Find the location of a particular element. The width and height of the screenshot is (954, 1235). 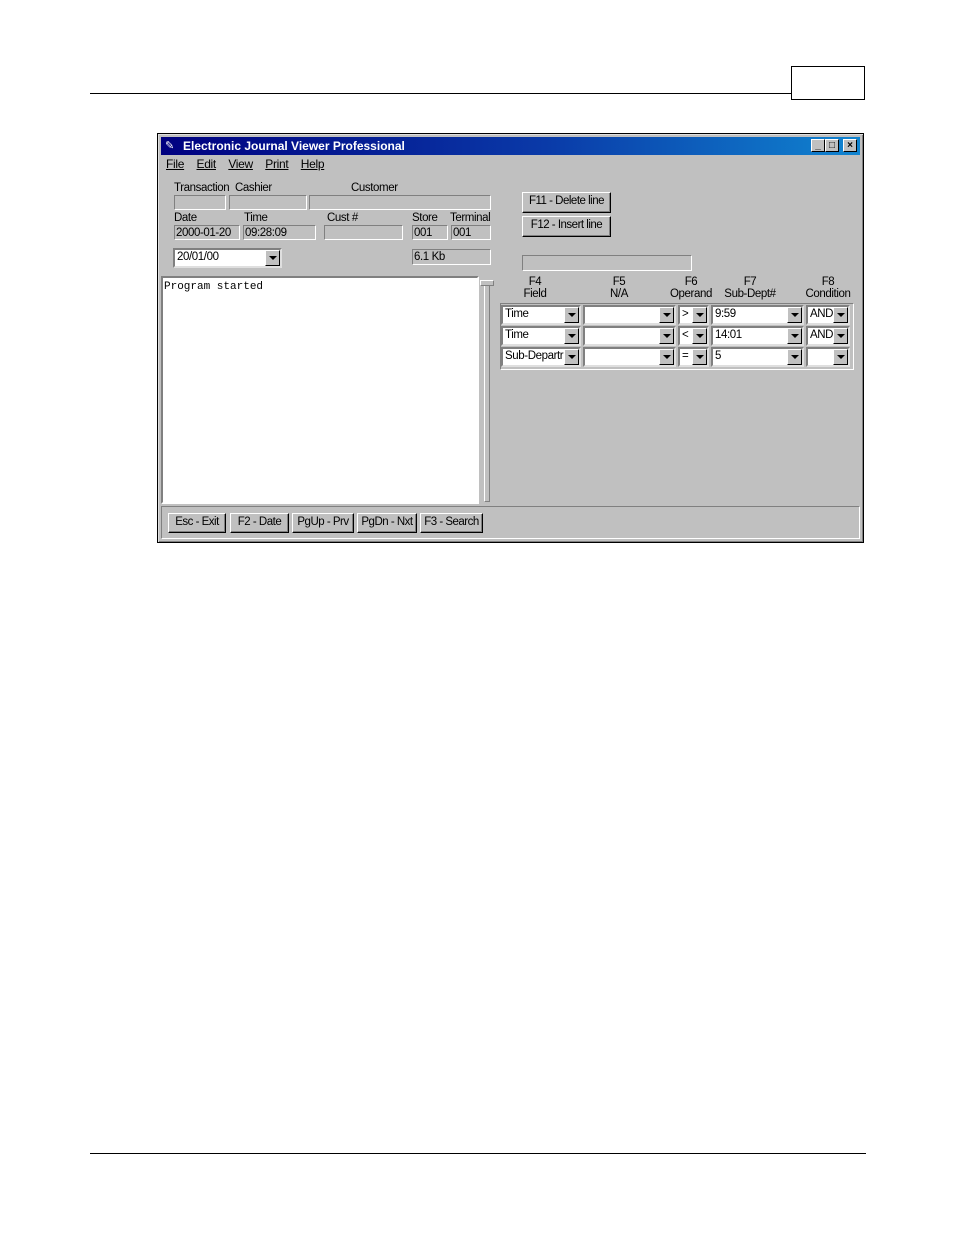

close-icon: × is located at coordinates (850, 145).